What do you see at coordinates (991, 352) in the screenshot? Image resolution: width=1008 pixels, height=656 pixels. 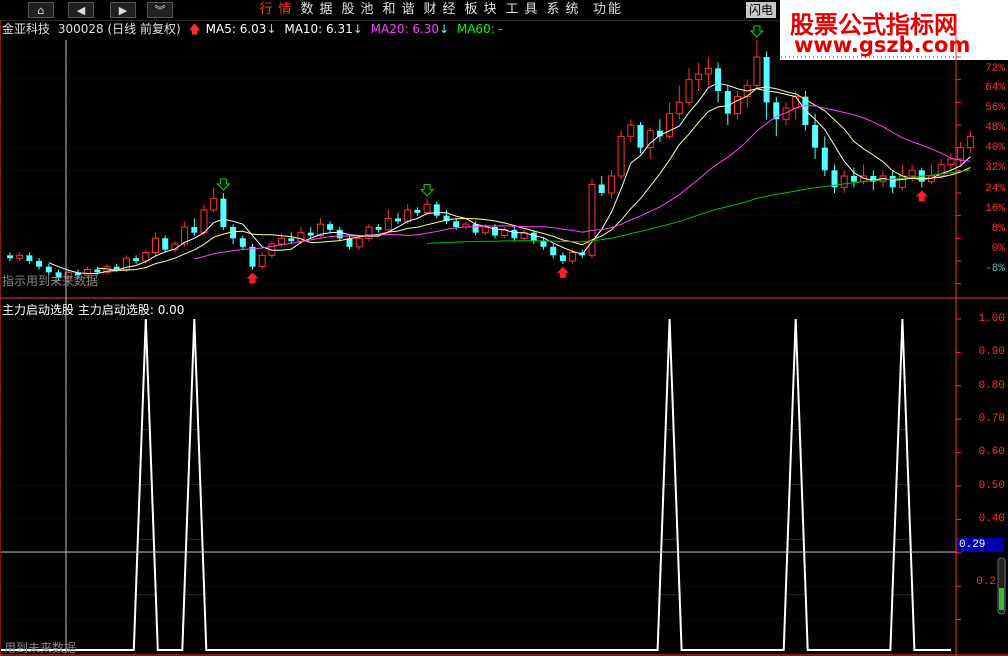 I see `axis-tick: 0.90` at bounding box center [991, 352].